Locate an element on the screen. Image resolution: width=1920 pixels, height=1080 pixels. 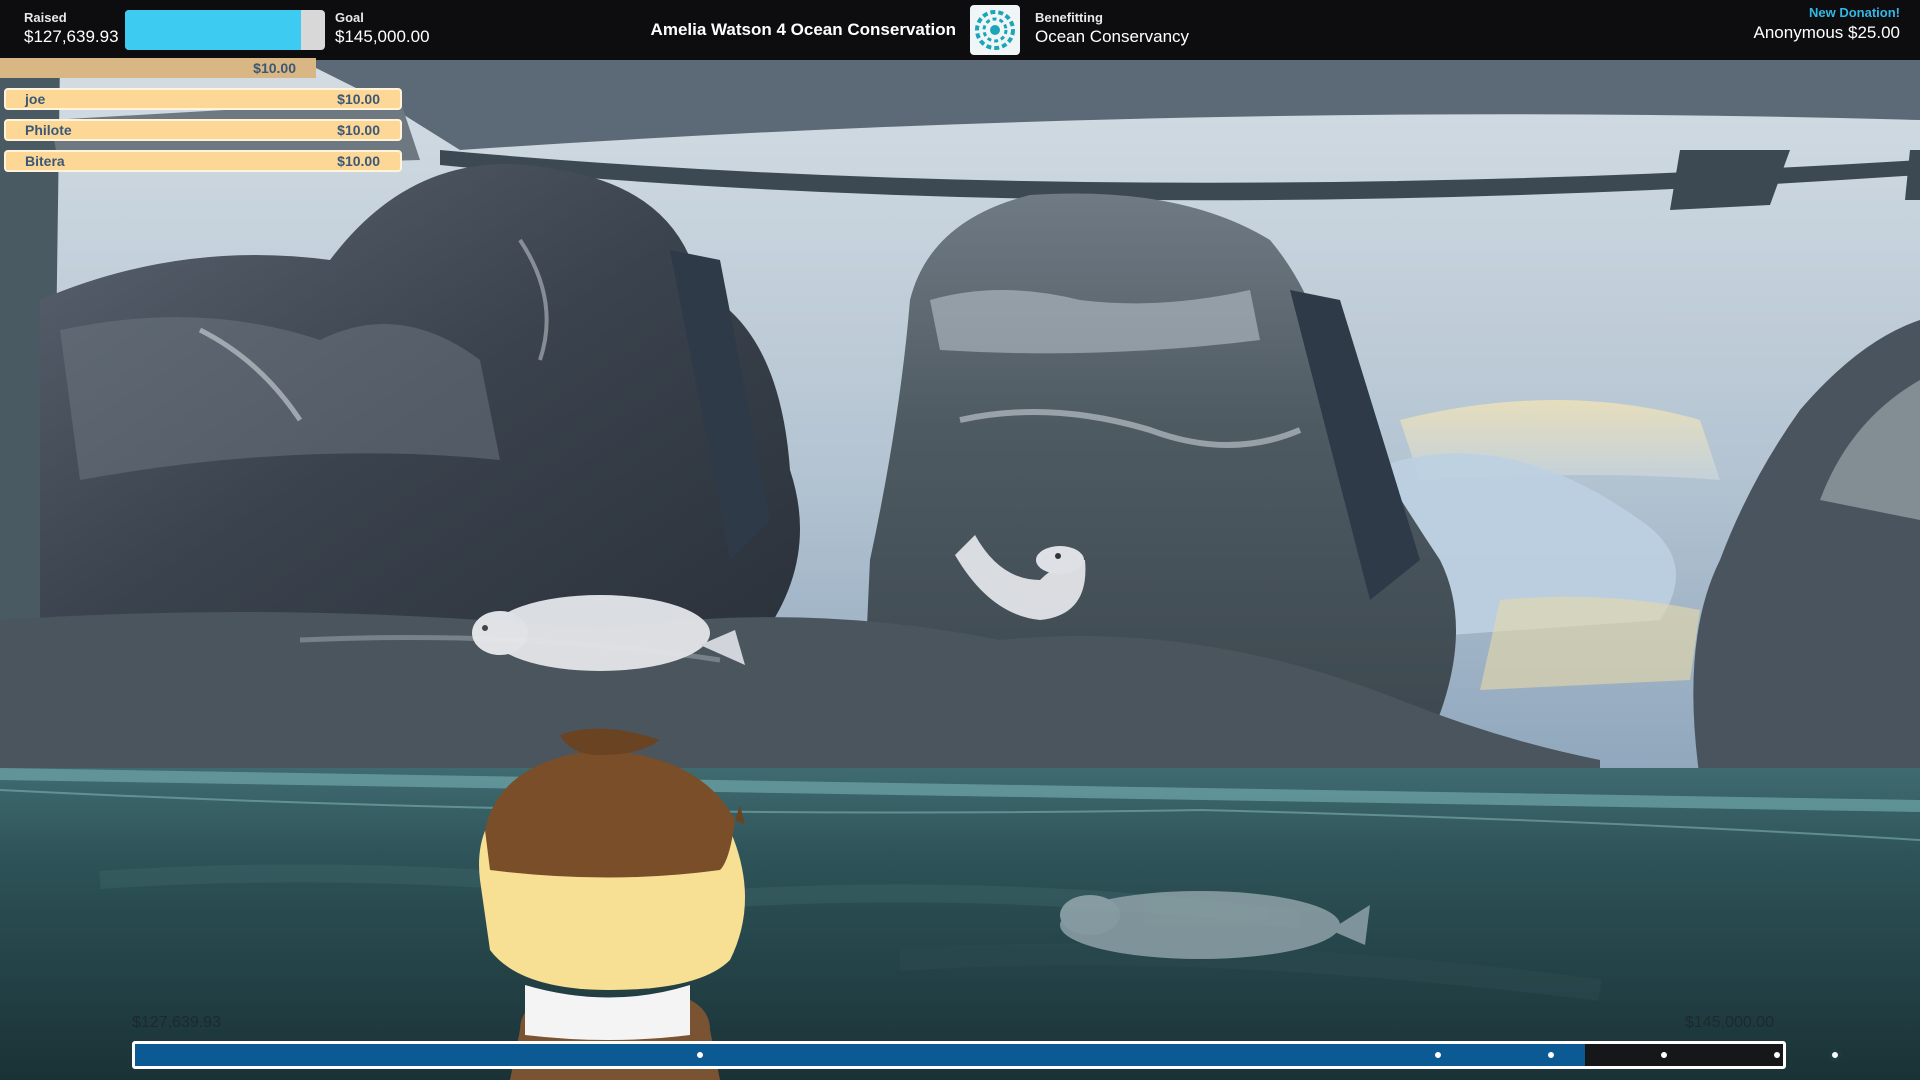
progress-end-label: $145,000.00 is located at coordinates (1729, 1022).